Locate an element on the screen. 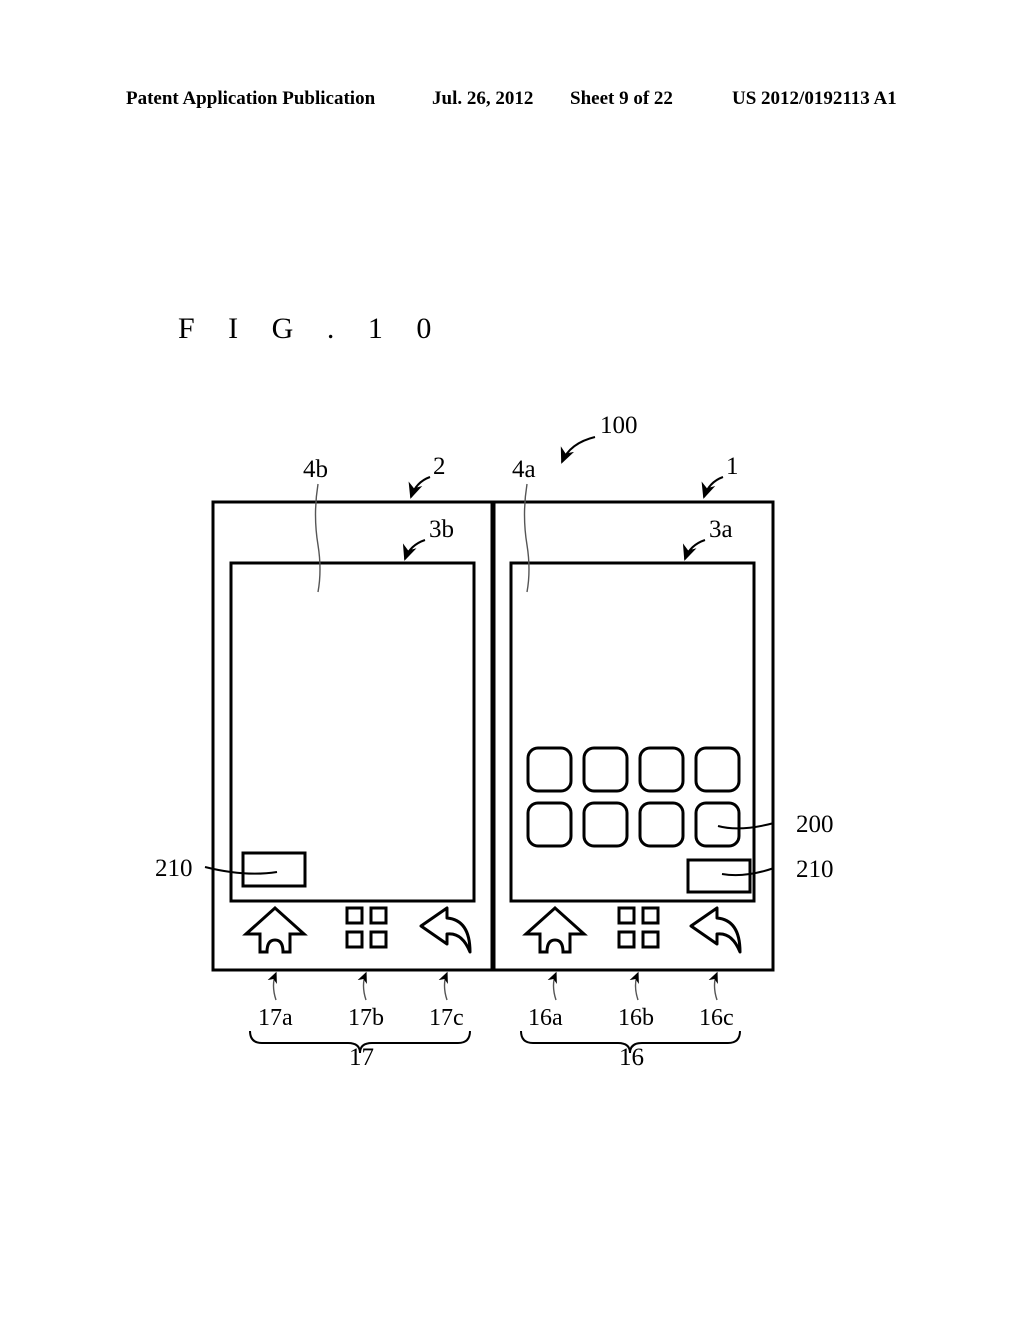  leader-16a is located at coordinates (552, 986).